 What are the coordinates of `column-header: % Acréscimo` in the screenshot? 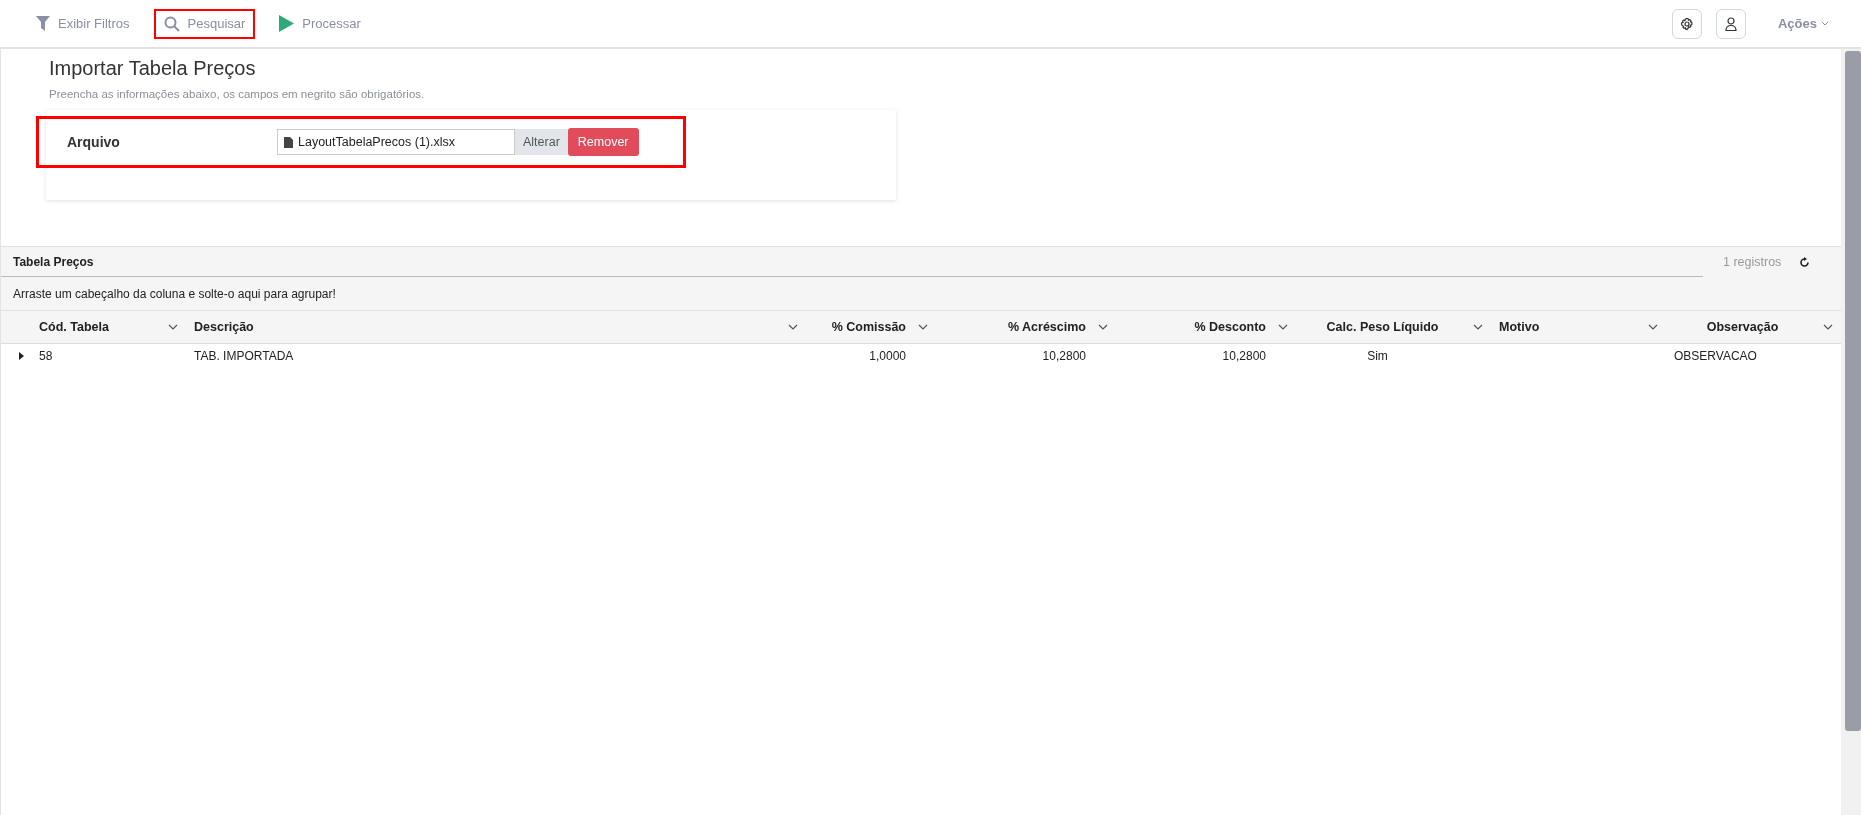 It's located at (1026, 327).